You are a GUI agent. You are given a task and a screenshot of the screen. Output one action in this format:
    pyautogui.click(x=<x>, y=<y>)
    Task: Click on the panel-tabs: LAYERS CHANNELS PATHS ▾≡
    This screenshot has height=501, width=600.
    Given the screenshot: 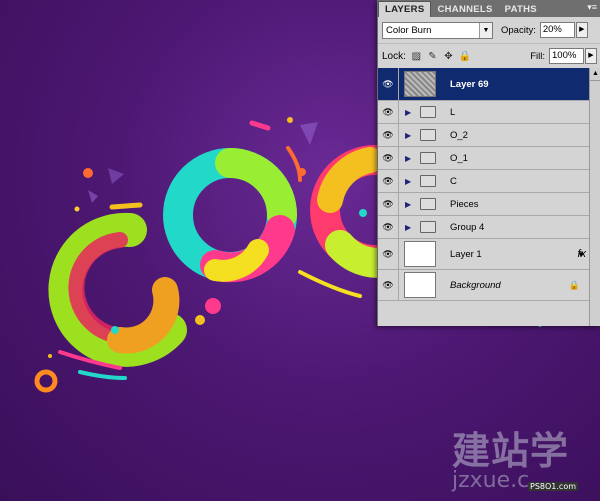 What is the action you would take?
    pyautogui.click(x=489, y=8)
    